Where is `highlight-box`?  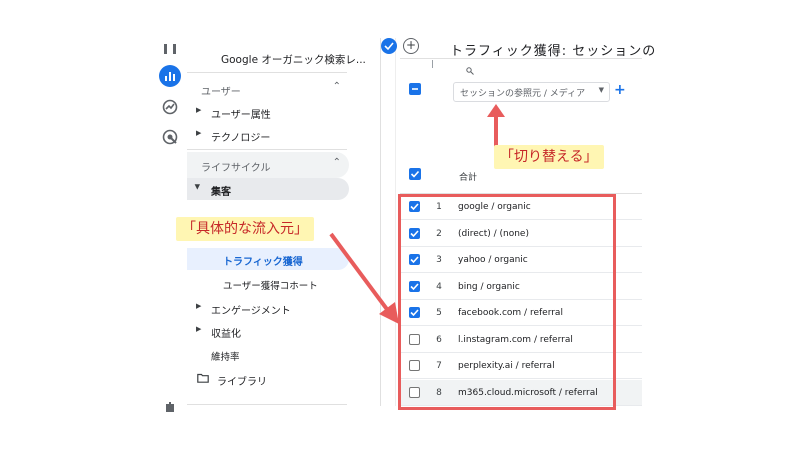
highlight-box is located at coordinates (507, 302).